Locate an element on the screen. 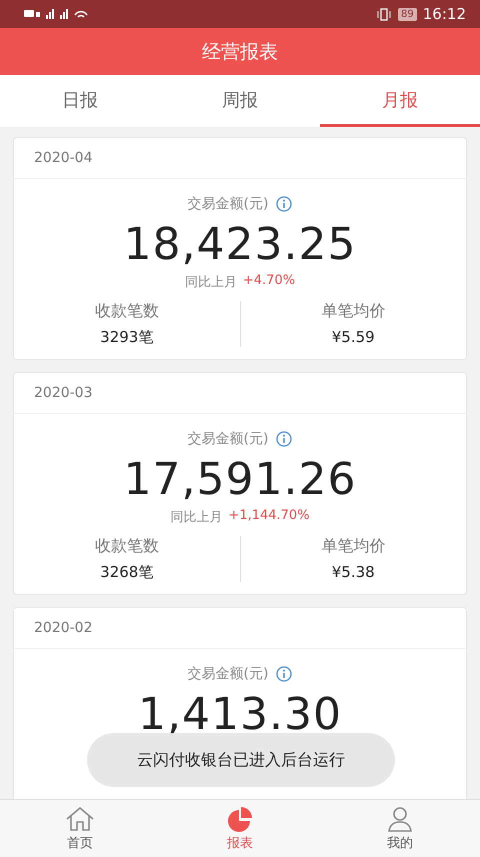 The height and width of the screenshot is (857, 480). tab: 月报 is located at coordinates (400, 101).